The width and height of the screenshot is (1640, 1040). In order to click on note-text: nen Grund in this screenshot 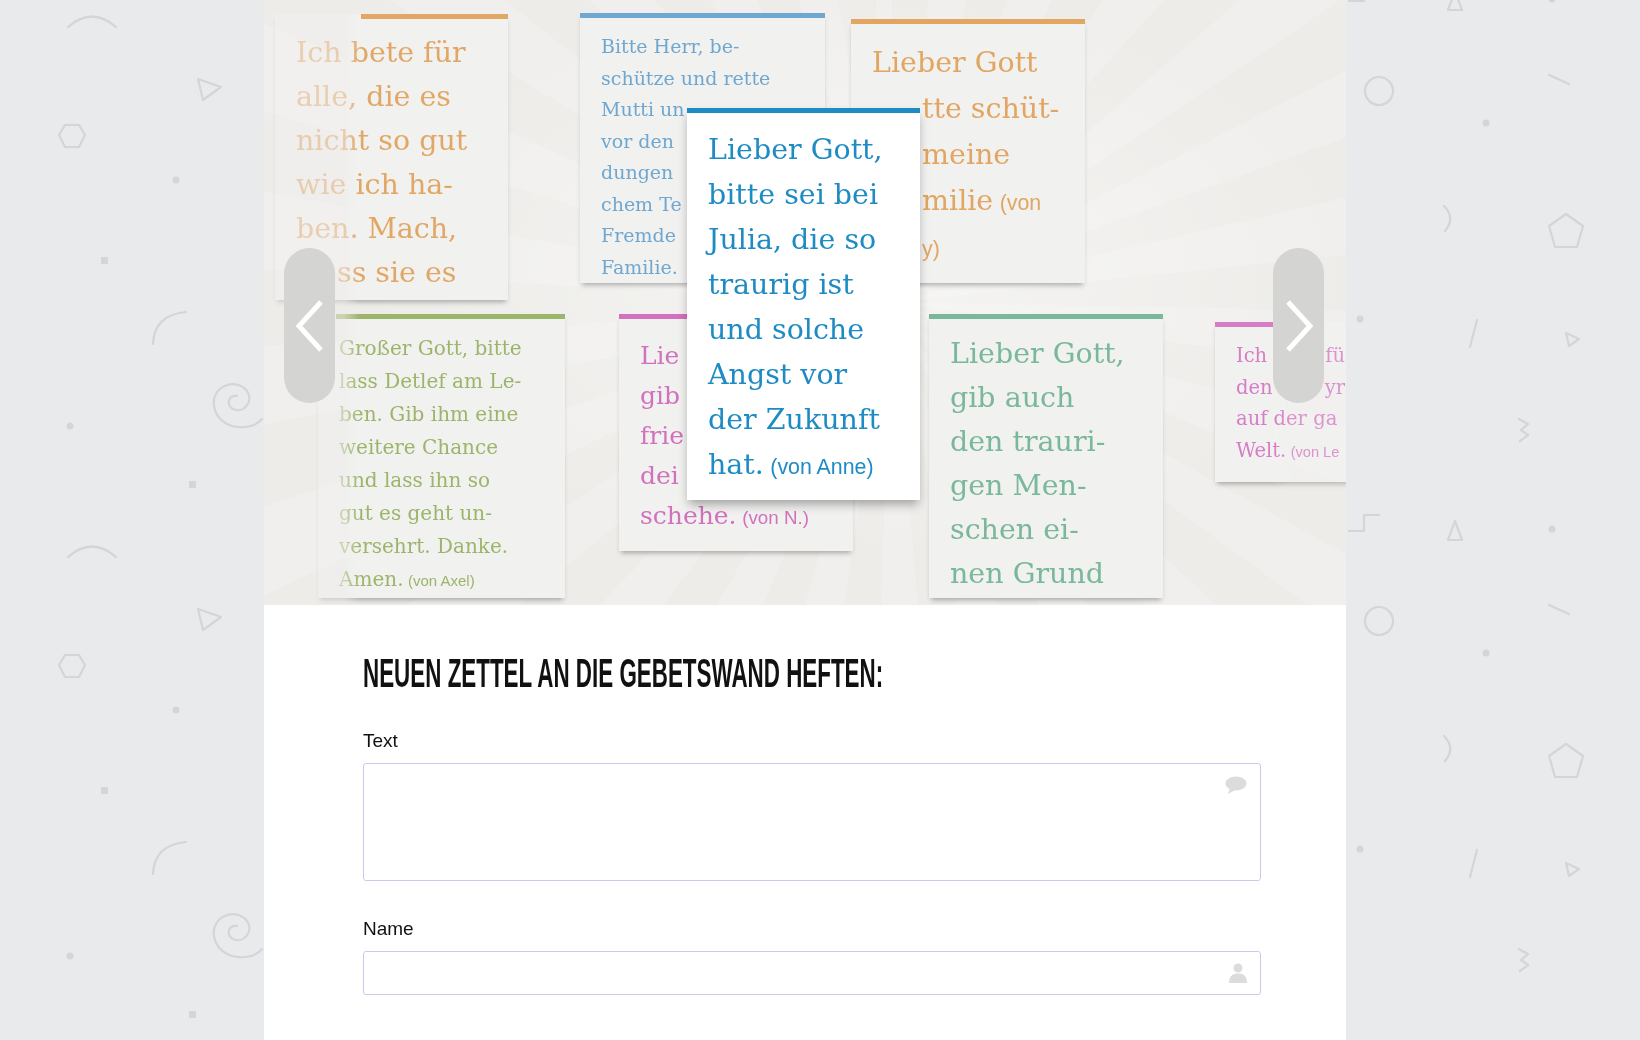, I will do `click(1027, 574)`.